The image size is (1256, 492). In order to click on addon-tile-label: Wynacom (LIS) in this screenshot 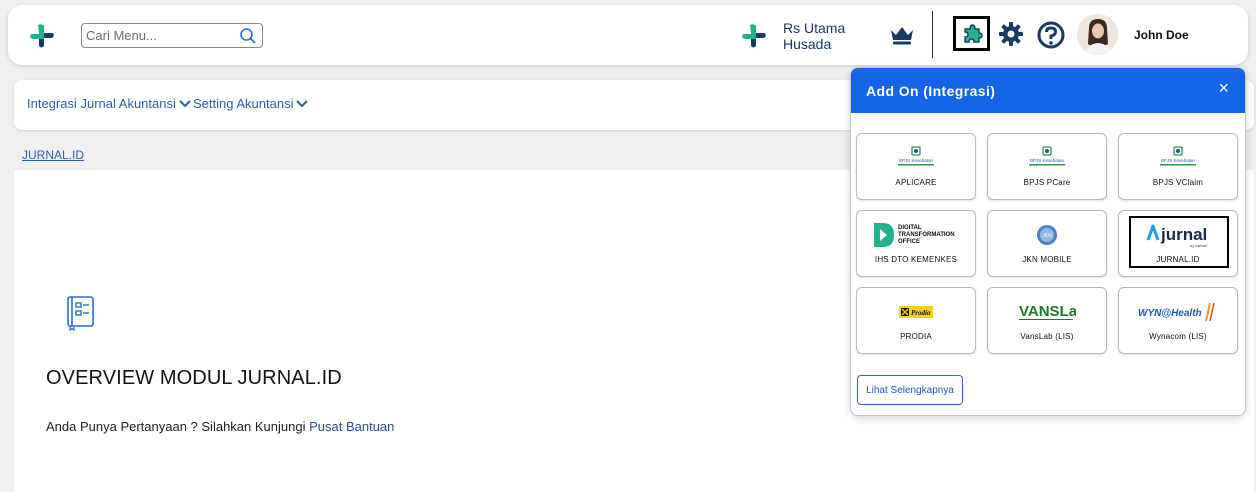, I will do `click(1178, 336)`.